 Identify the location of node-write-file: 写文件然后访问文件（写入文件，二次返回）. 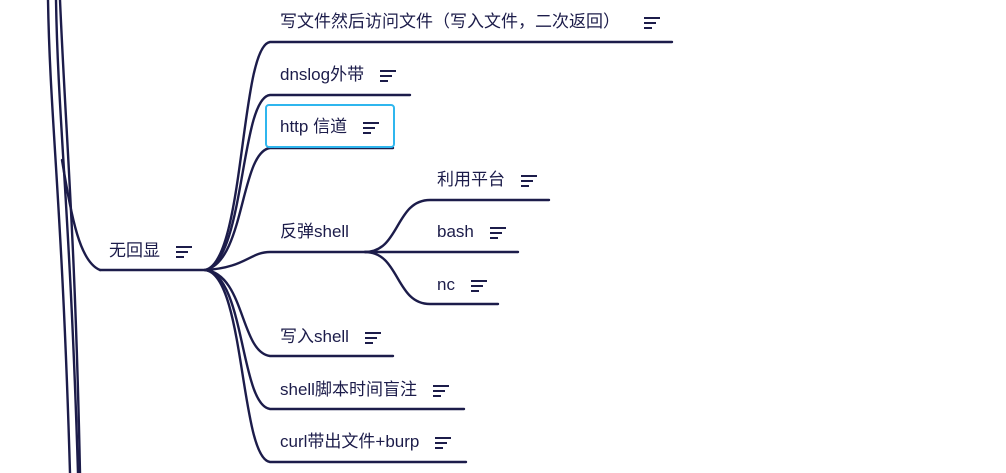
(470, 22).